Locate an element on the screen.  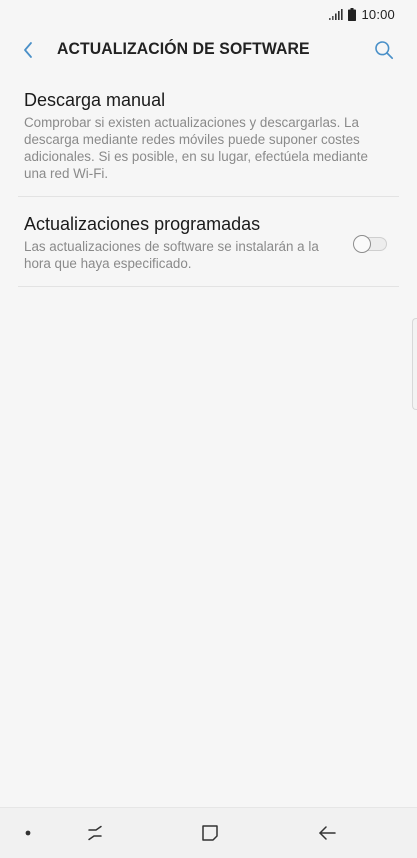
home-button is located at coordinates (210, 833).